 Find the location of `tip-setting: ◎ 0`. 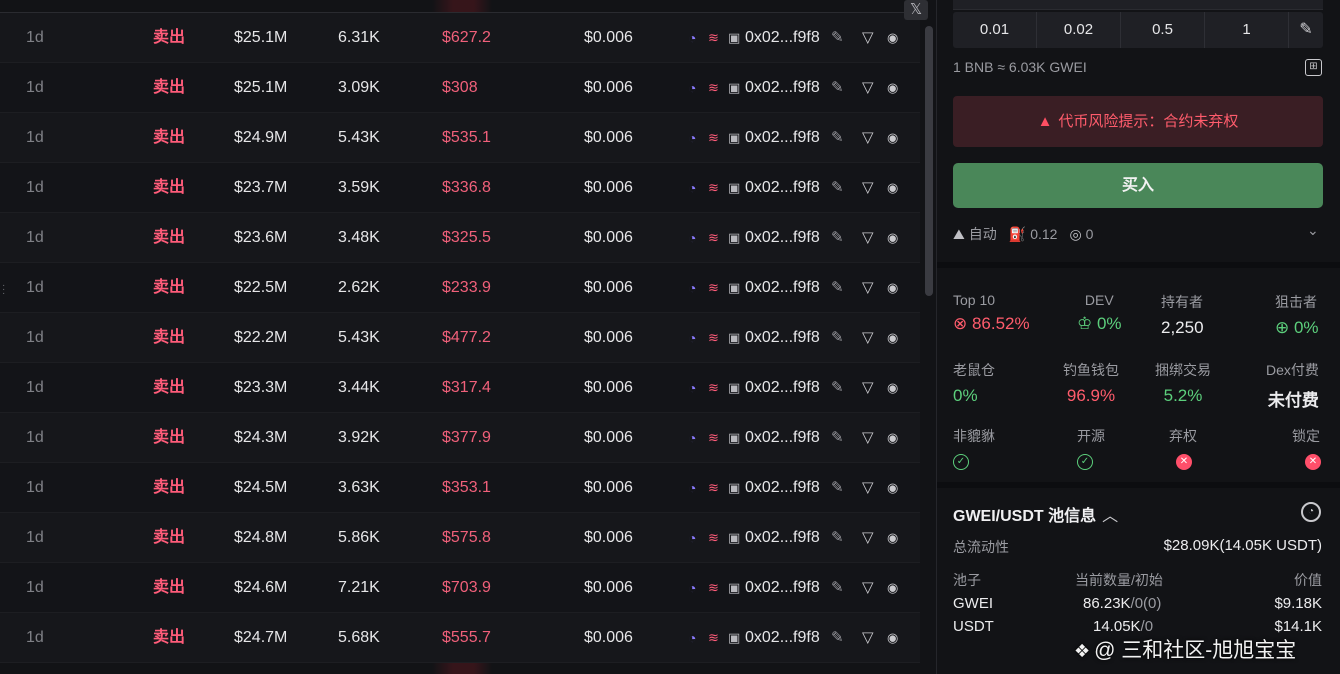

tip-setting: ◎ 0 is located at coordinates (1081, 234).